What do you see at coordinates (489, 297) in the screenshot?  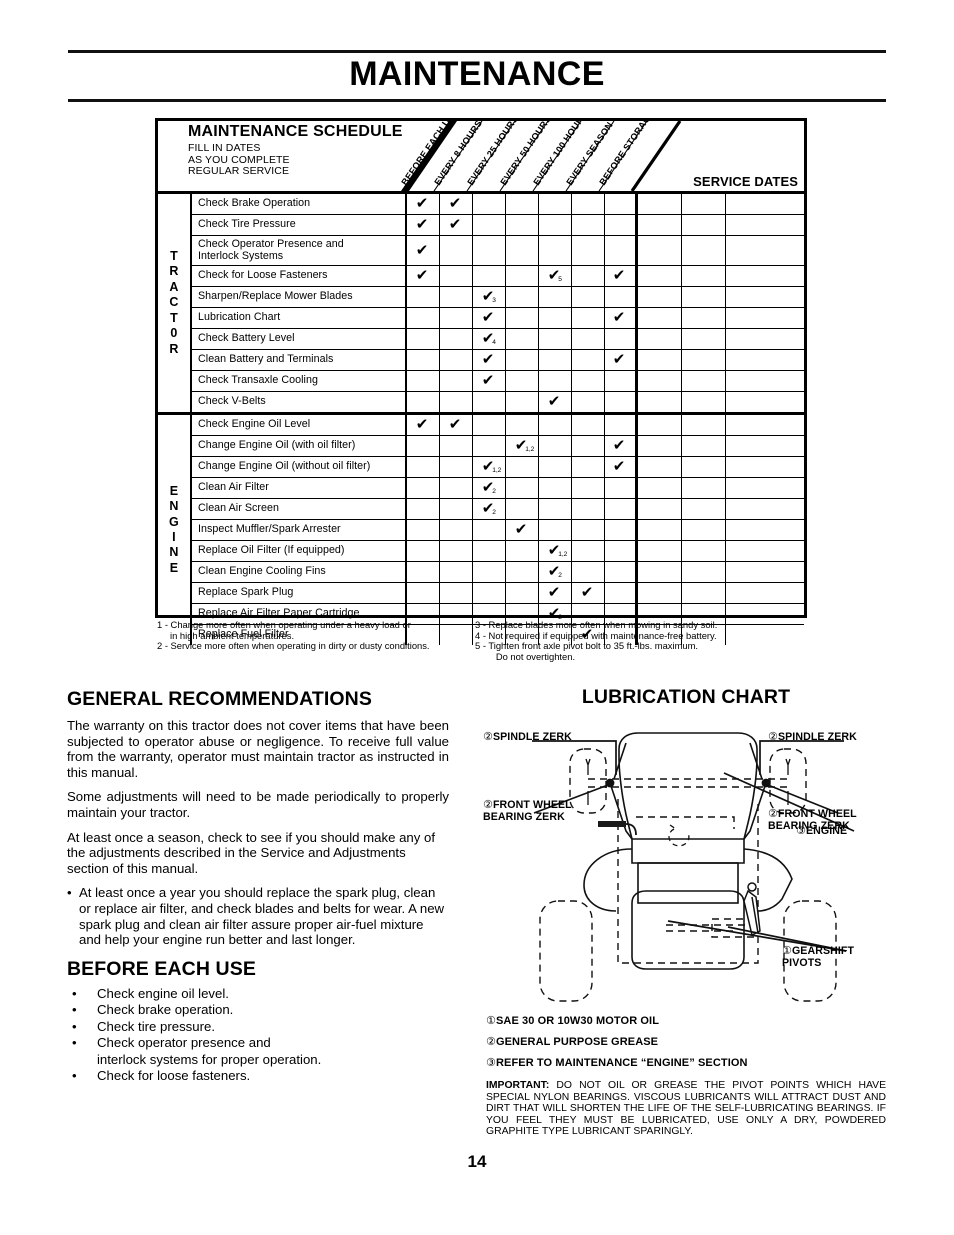 I see `schedule-cell: ✔ 3` at bounding box center [489, 297].